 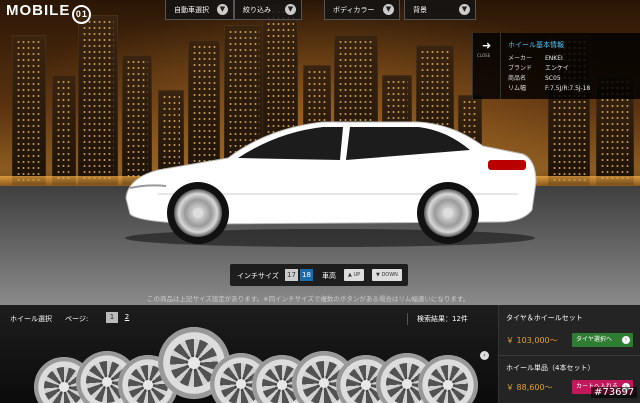 I want to click on dropdown-label: 自動車選択, so click(x=191, y=10).